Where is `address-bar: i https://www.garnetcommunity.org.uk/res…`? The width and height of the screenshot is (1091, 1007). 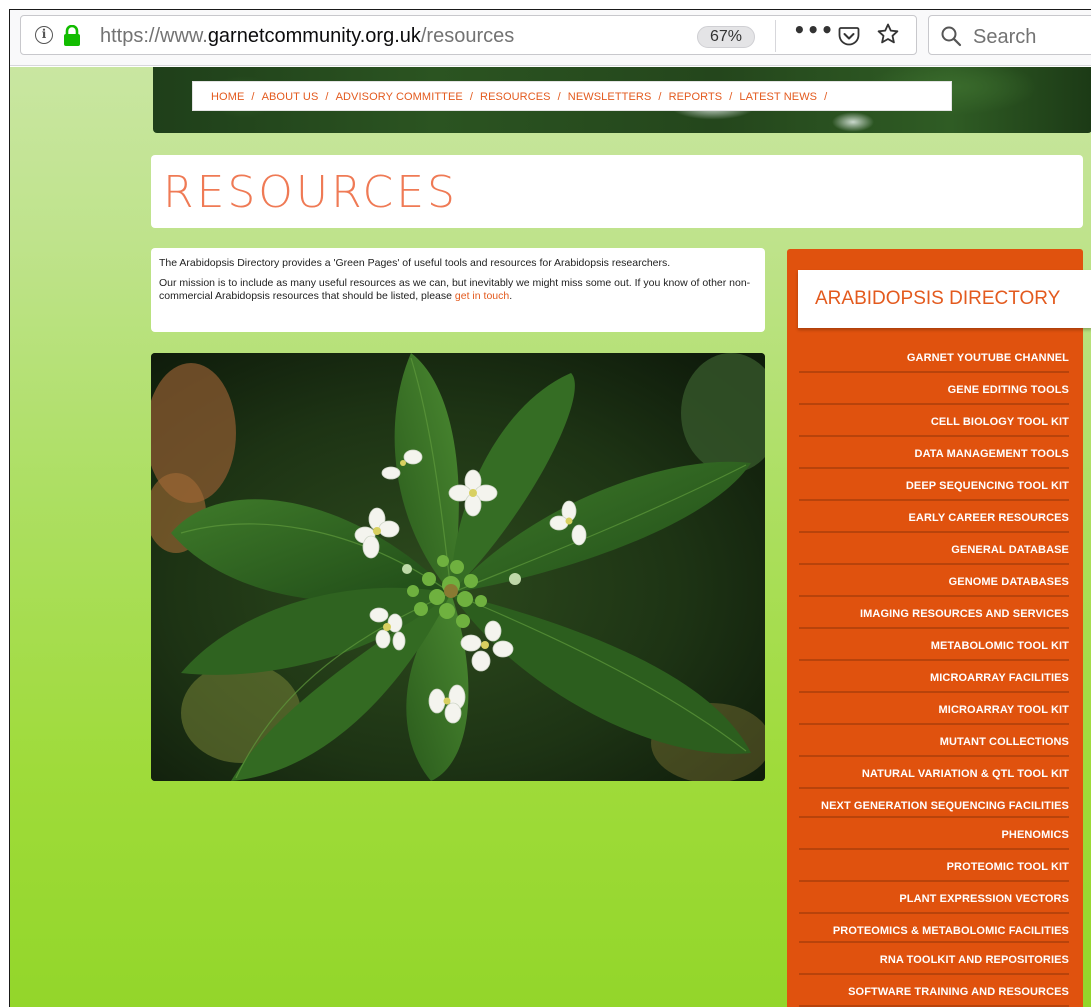 address-bar: i https://www.garnetcommunity.org.uk/res… is located at coordinates (468, 35).